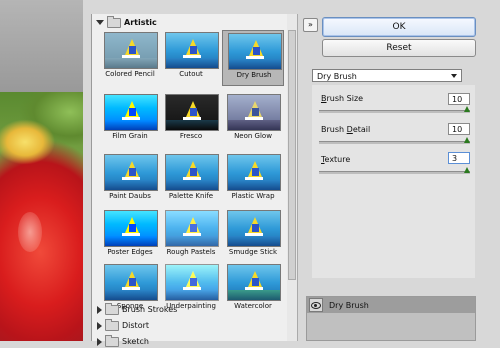 The width and height of the screenshot is (500, 348). I want to click on thumb-label: Rough Pastels, so click(191, 252).